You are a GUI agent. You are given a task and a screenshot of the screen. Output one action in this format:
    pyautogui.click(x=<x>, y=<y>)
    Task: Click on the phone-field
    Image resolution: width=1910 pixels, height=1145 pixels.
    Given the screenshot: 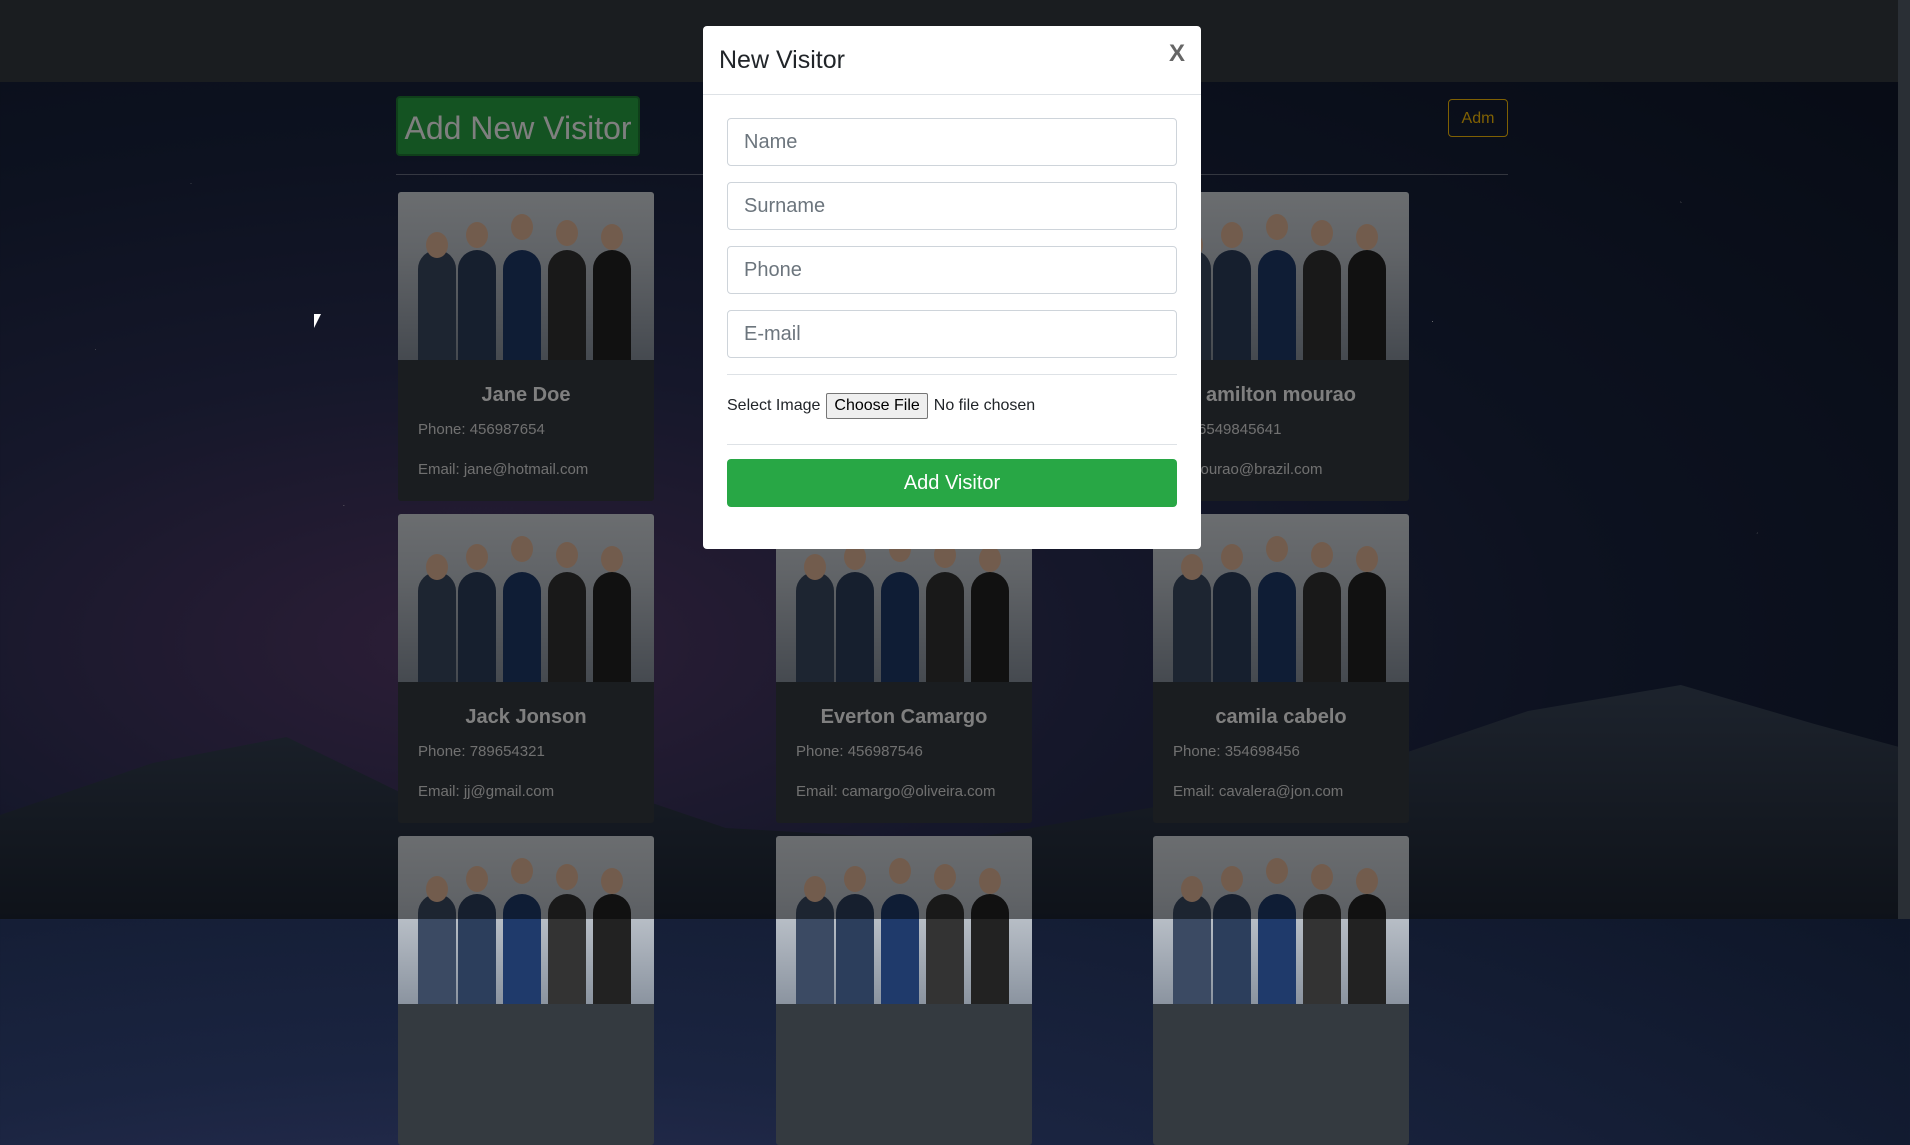 What is the action you would take?
    pyautogui.click(x=952, y=270)
    